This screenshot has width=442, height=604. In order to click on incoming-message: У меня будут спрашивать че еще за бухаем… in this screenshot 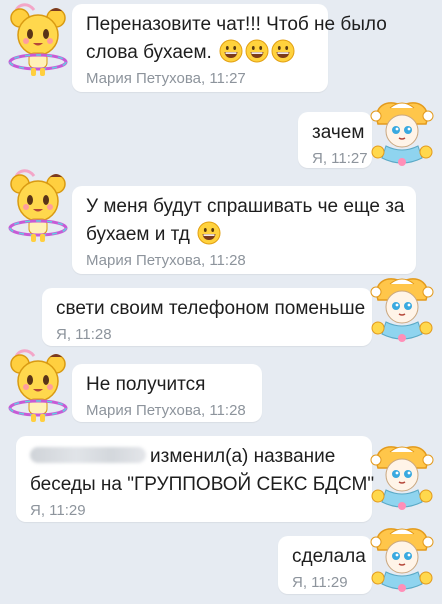, I will do `click(244, 230)`.